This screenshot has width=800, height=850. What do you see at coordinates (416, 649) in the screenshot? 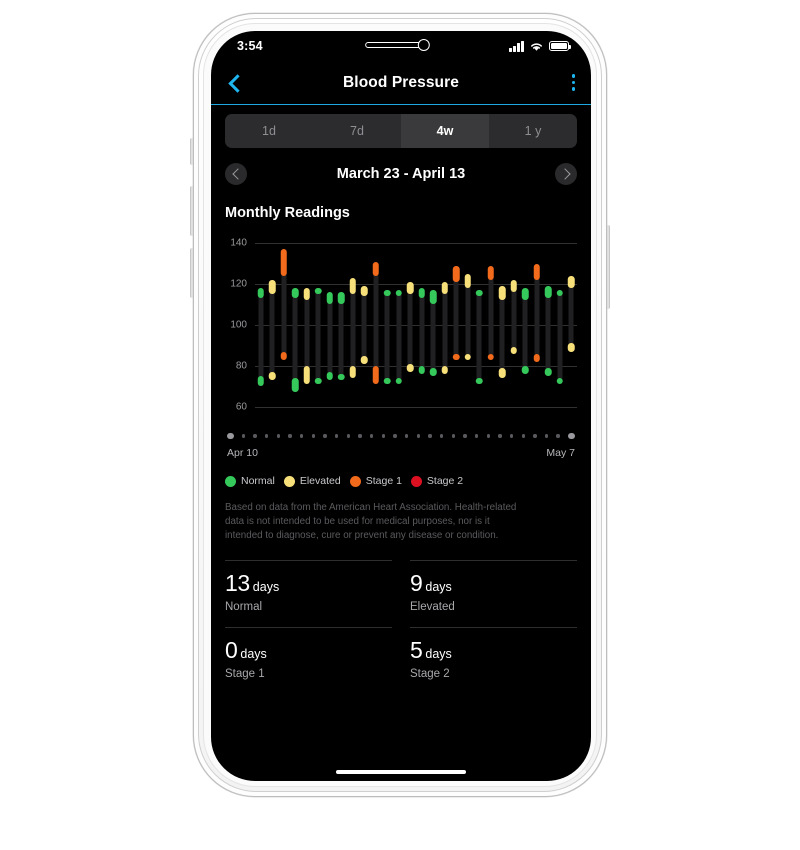
I see `stat-number: 5` at bounding box center [416, 649].